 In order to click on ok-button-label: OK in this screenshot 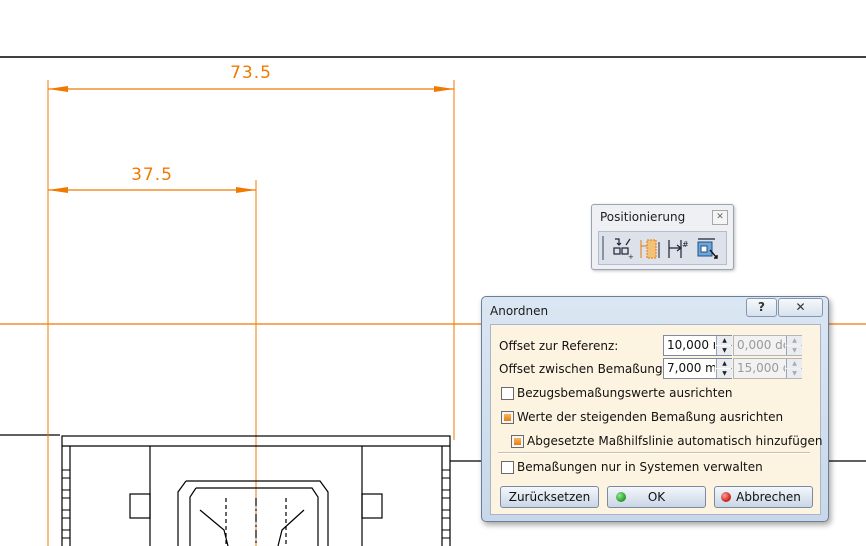, I will do `click(656, 497)`.